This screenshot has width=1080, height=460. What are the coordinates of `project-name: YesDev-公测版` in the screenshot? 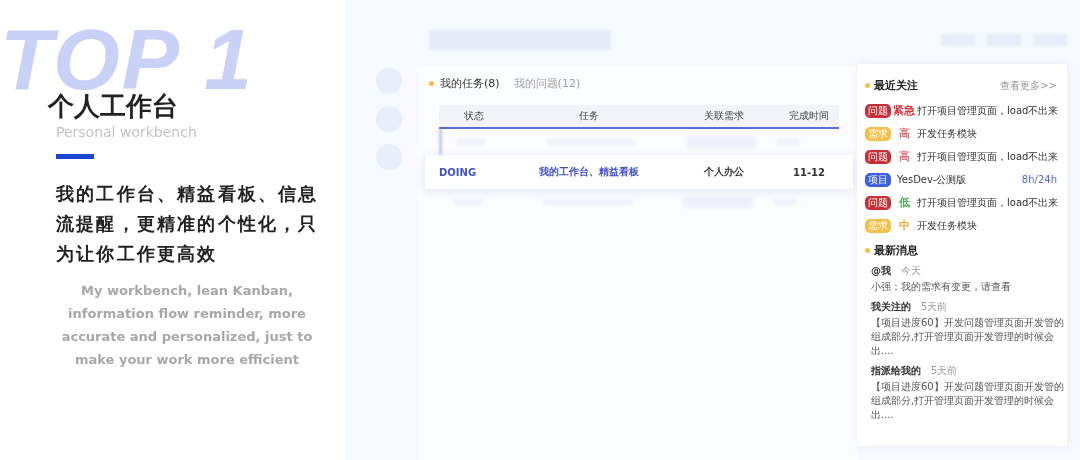 It's located at (932, 179).